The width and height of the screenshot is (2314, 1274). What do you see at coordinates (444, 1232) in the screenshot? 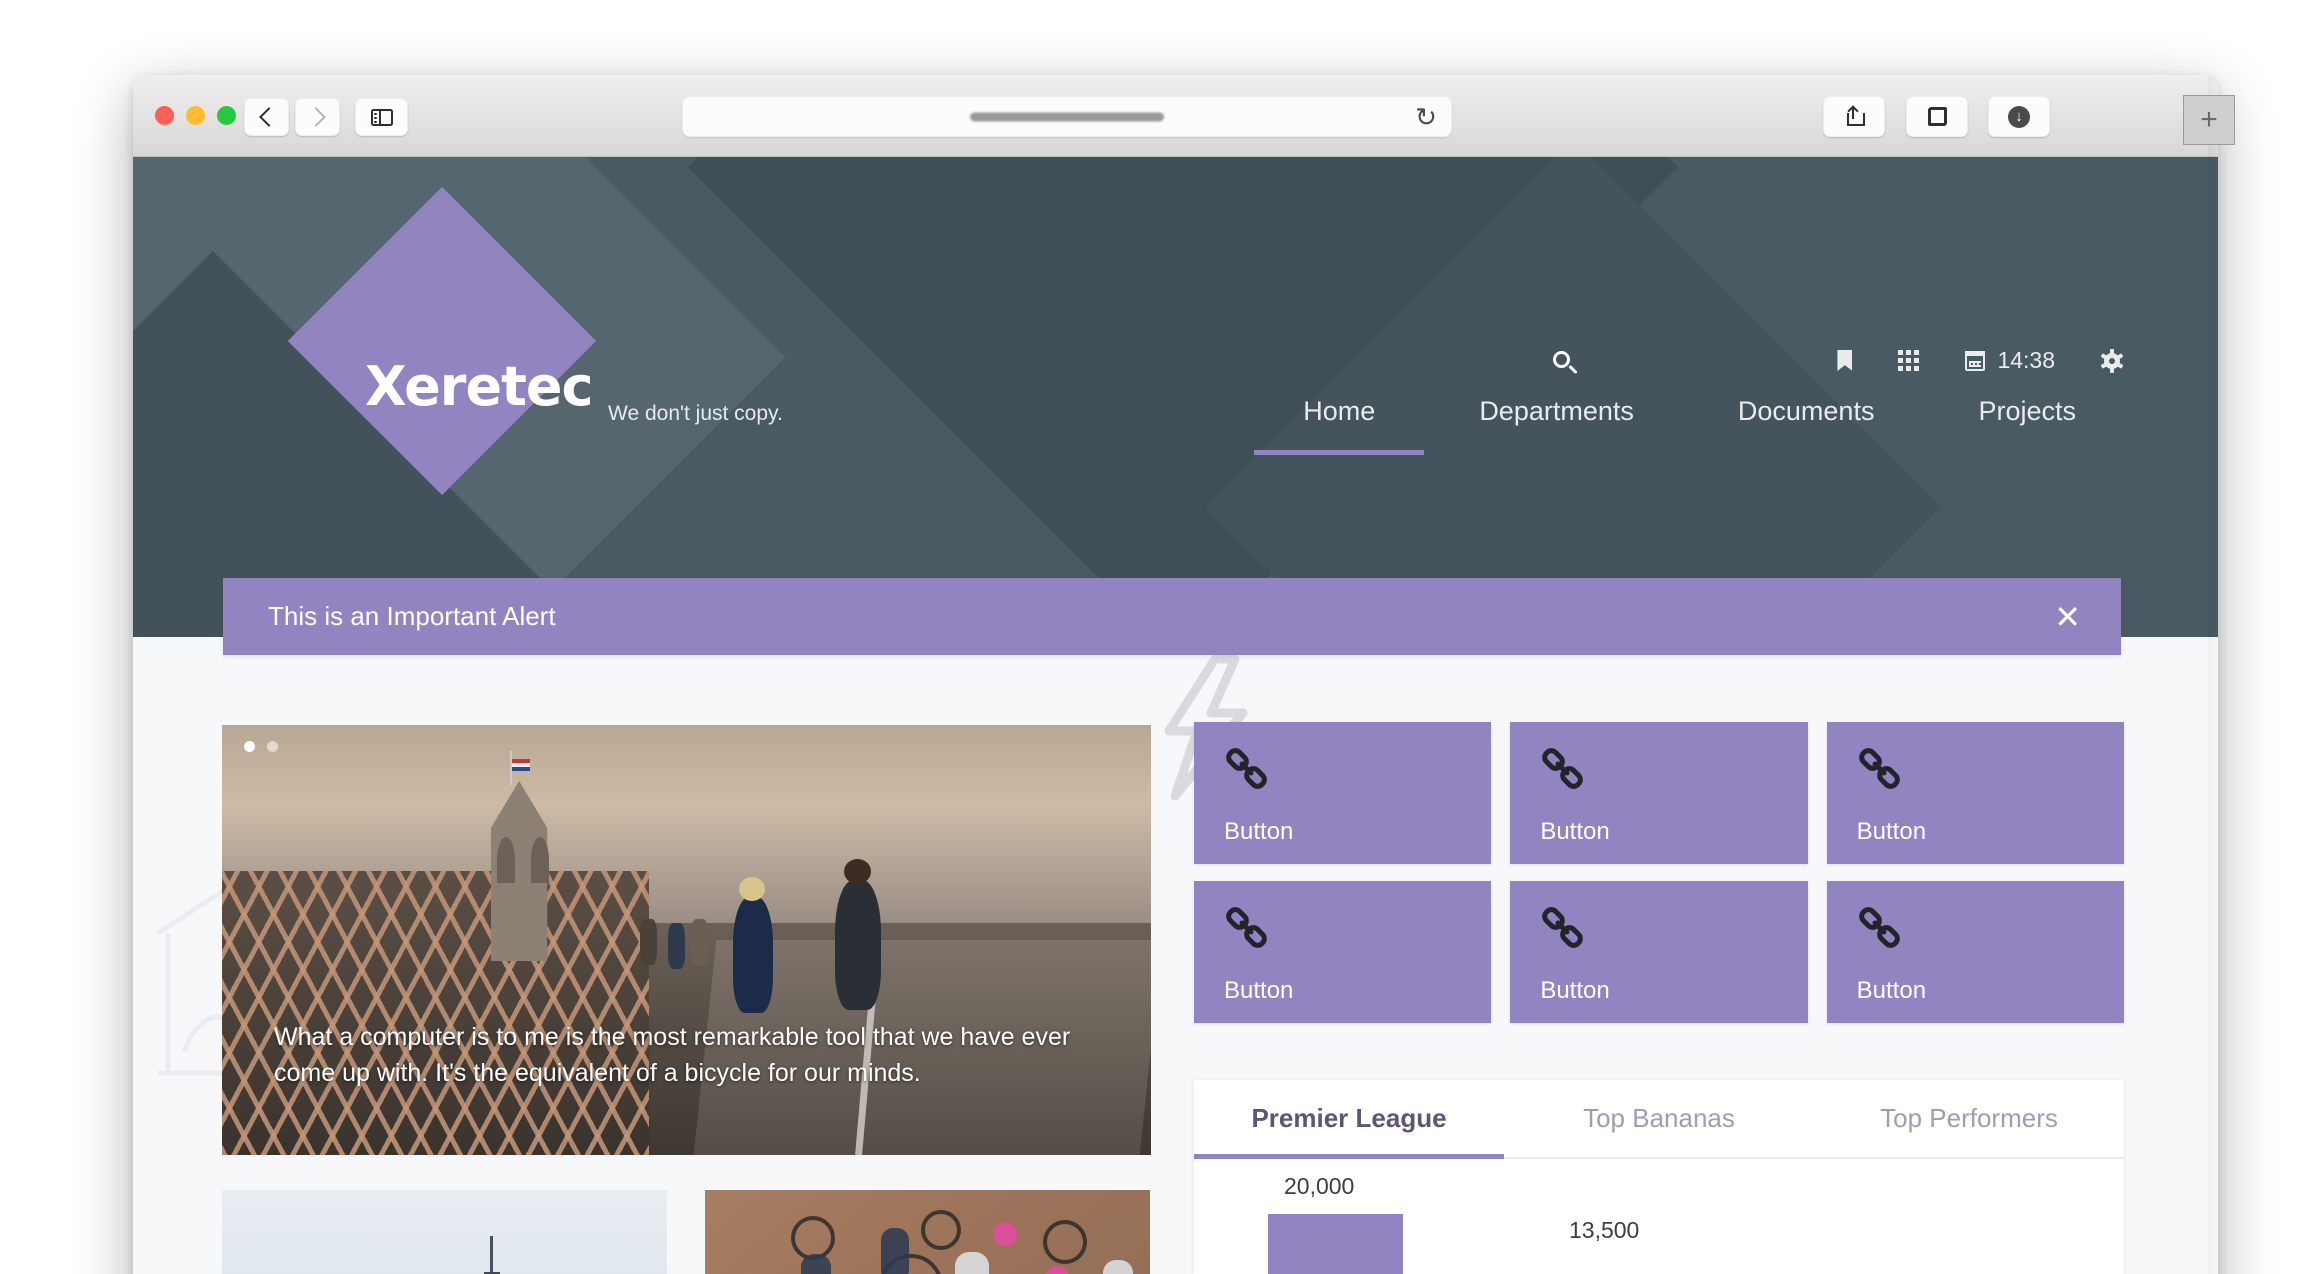
I see `thumbnail-city-skyline` at bounding box center [444, 1232].